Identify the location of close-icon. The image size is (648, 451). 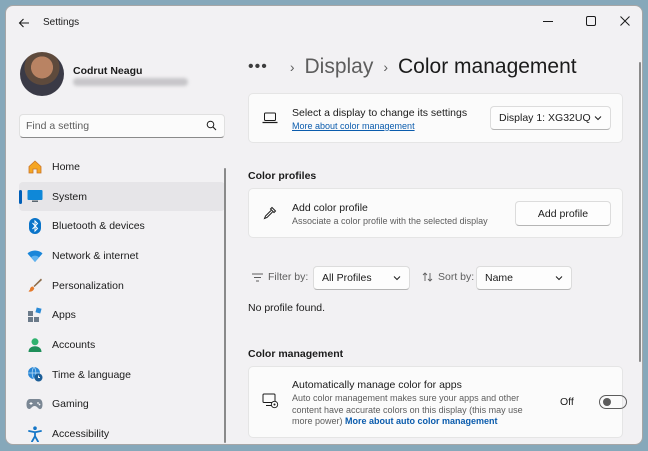
(625, 21).